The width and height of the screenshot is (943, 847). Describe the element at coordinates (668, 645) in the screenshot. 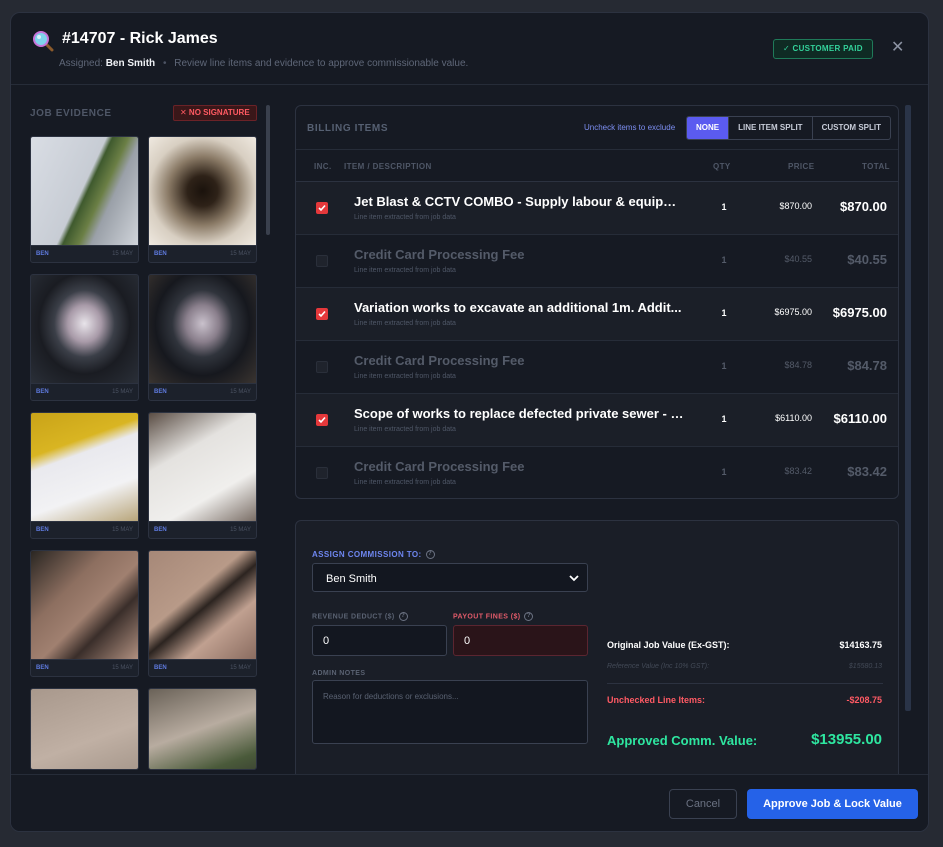

I see `original-value-label: Original Job Value (Ex-GST):` at that location.